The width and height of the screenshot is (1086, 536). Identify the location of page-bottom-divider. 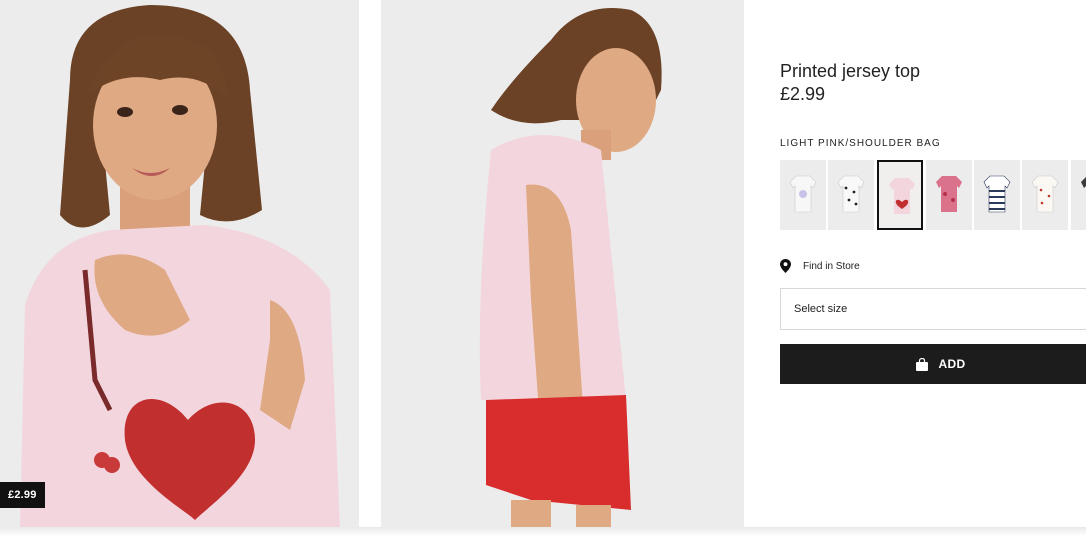
(543, 531).